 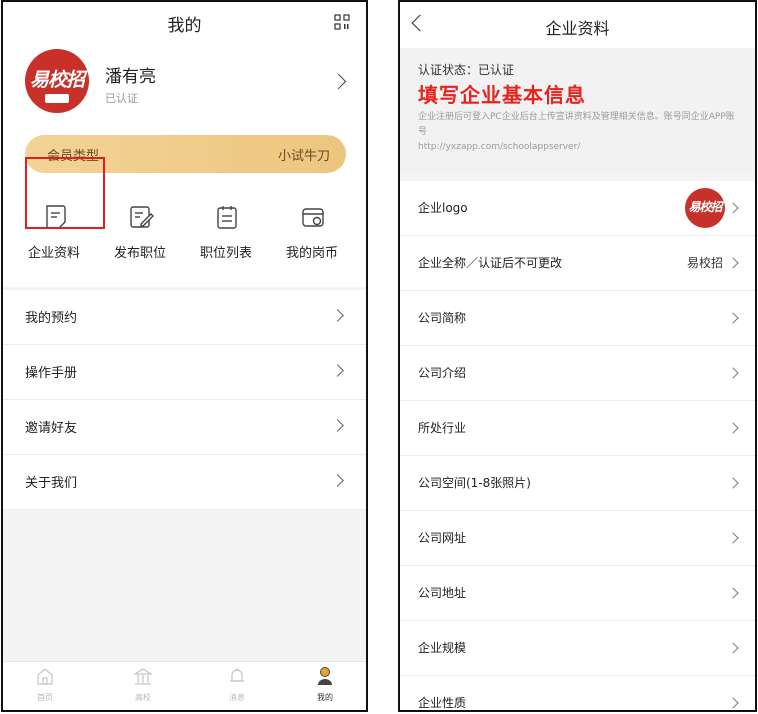 I want to click on post-job-button: 发布职位, so click(x=140, y=236).